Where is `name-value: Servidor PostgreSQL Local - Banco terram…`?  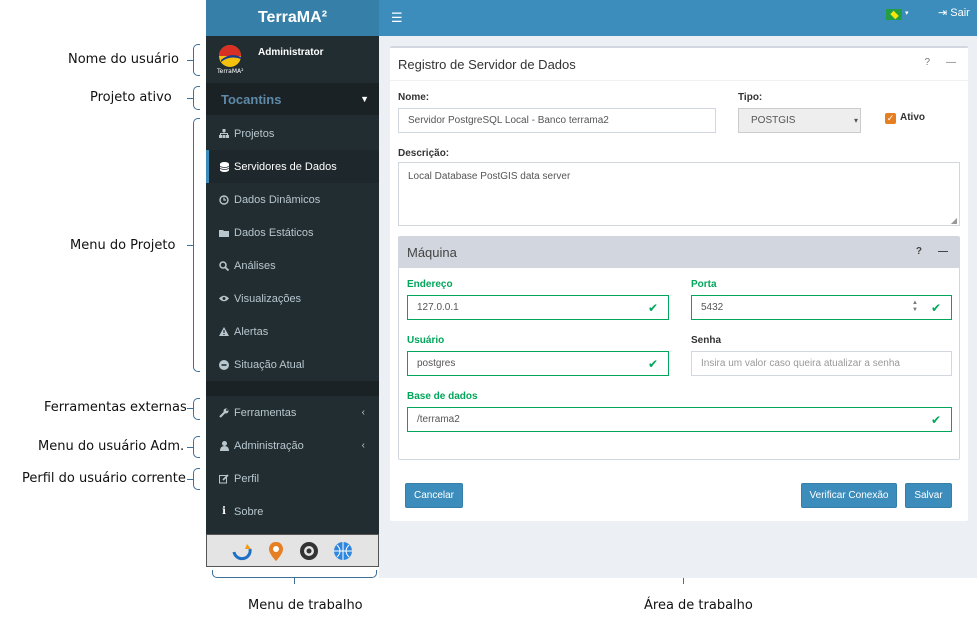 name-value: Servidor PostgreSQL Local - Banco terram… is located at coordinates (508, 120).